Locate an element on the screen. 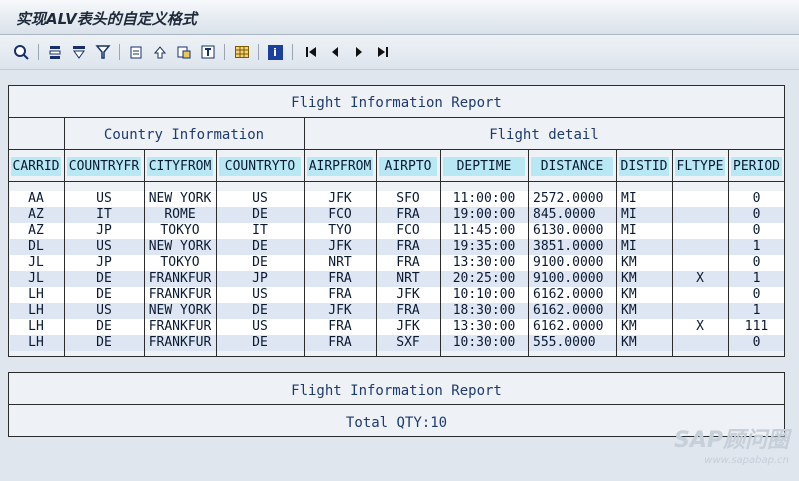 Image resolution: width=799 pixels, height=481 pixels. header-divider is located at coordinates (396, 149).